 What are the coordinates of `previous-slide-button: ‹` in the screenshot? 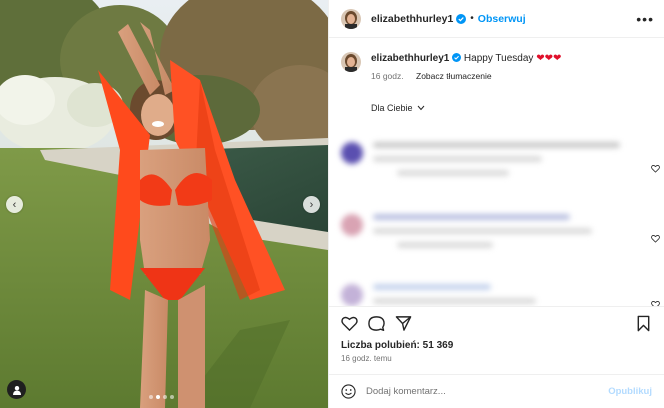 It's located at (14, 204).